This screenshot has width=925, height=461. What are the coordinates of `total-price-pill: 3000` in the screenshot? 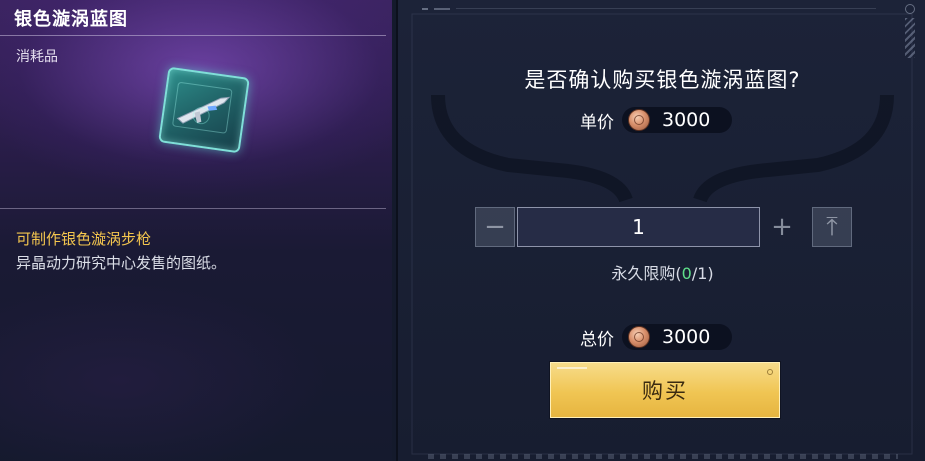 It's located at (677, 337).